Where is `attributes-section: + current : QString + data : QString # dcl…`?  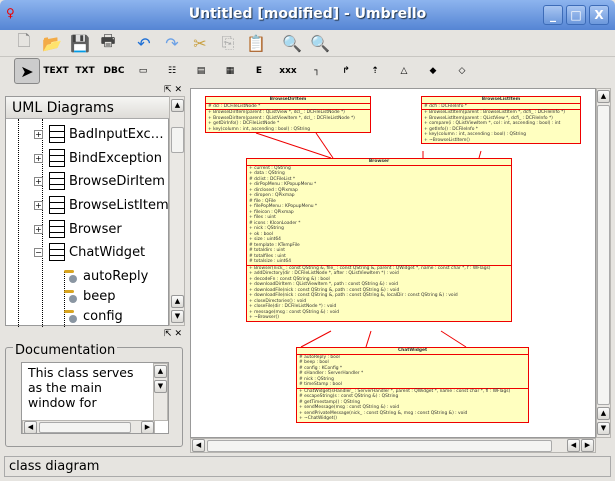 attributes-section: + current : QString + data : QString # dcl… is located at coordinates (379, 216).